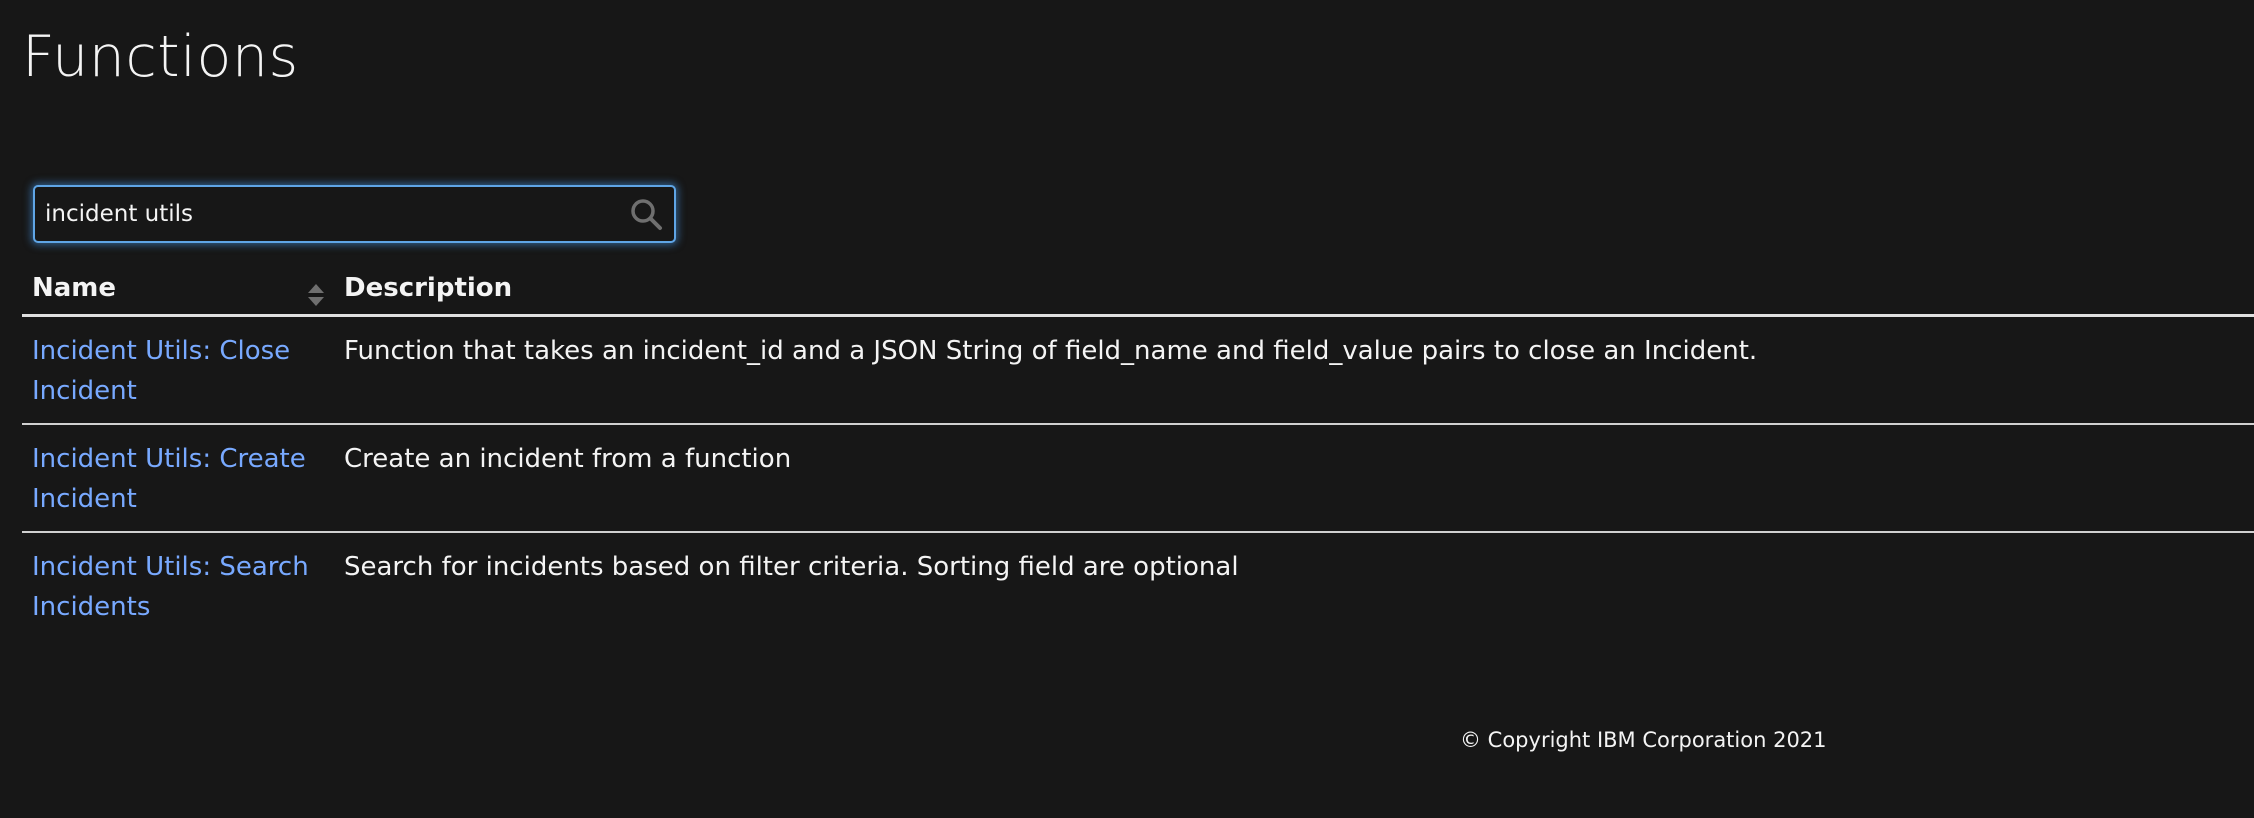 The height and width of the screenshot is (818, 2254). What do you see at coordinates (74, 288) in the screenshot?
I see `column-header-name-label: Name` at bounding box center [74, 288].